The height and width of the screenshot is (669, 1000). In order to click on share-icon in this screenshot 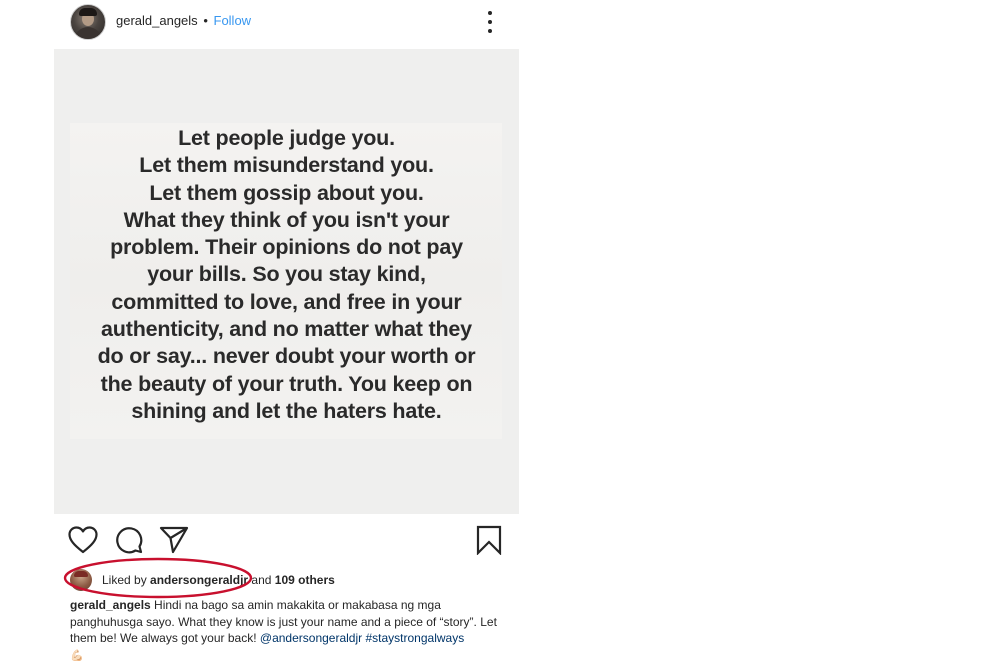, I will do `click(174, 540)`.